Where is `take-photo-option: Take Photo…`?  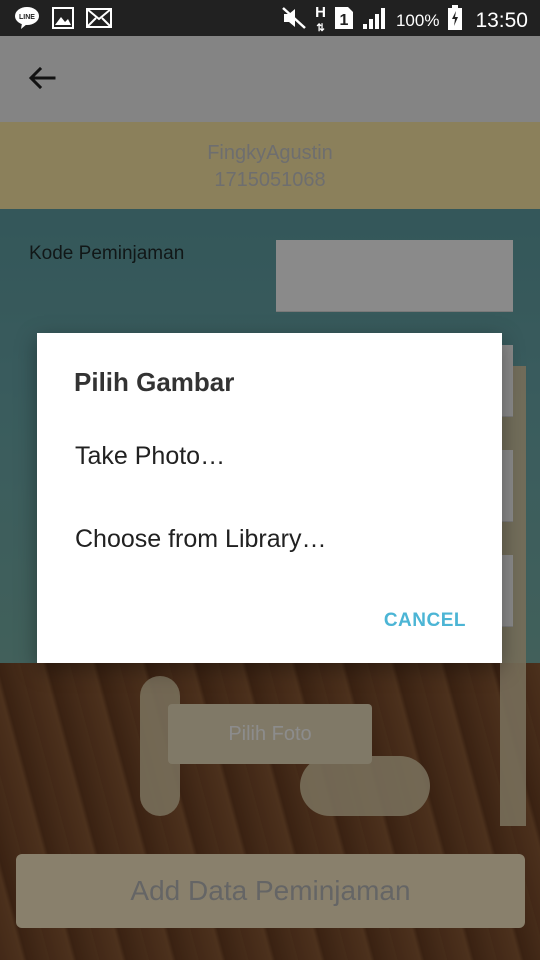 take-photo-option: Take Photo… is located at coordinates (150, 456).